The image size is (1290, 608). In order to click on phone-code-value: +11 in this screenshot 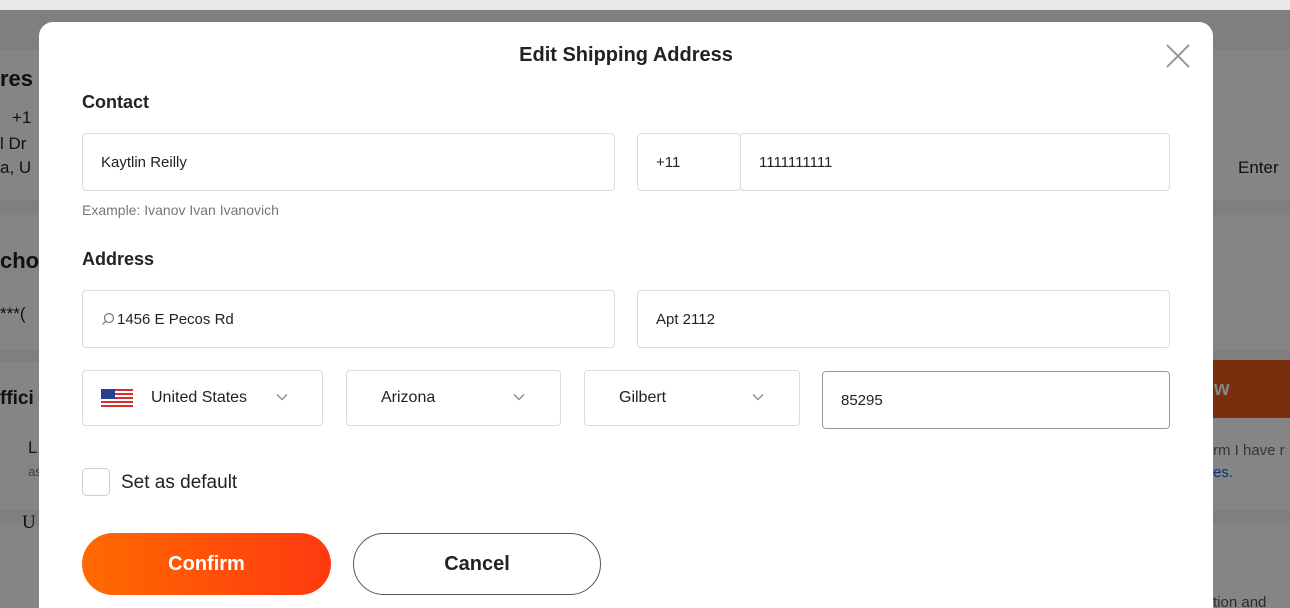, I will do `click(668, 162)`.